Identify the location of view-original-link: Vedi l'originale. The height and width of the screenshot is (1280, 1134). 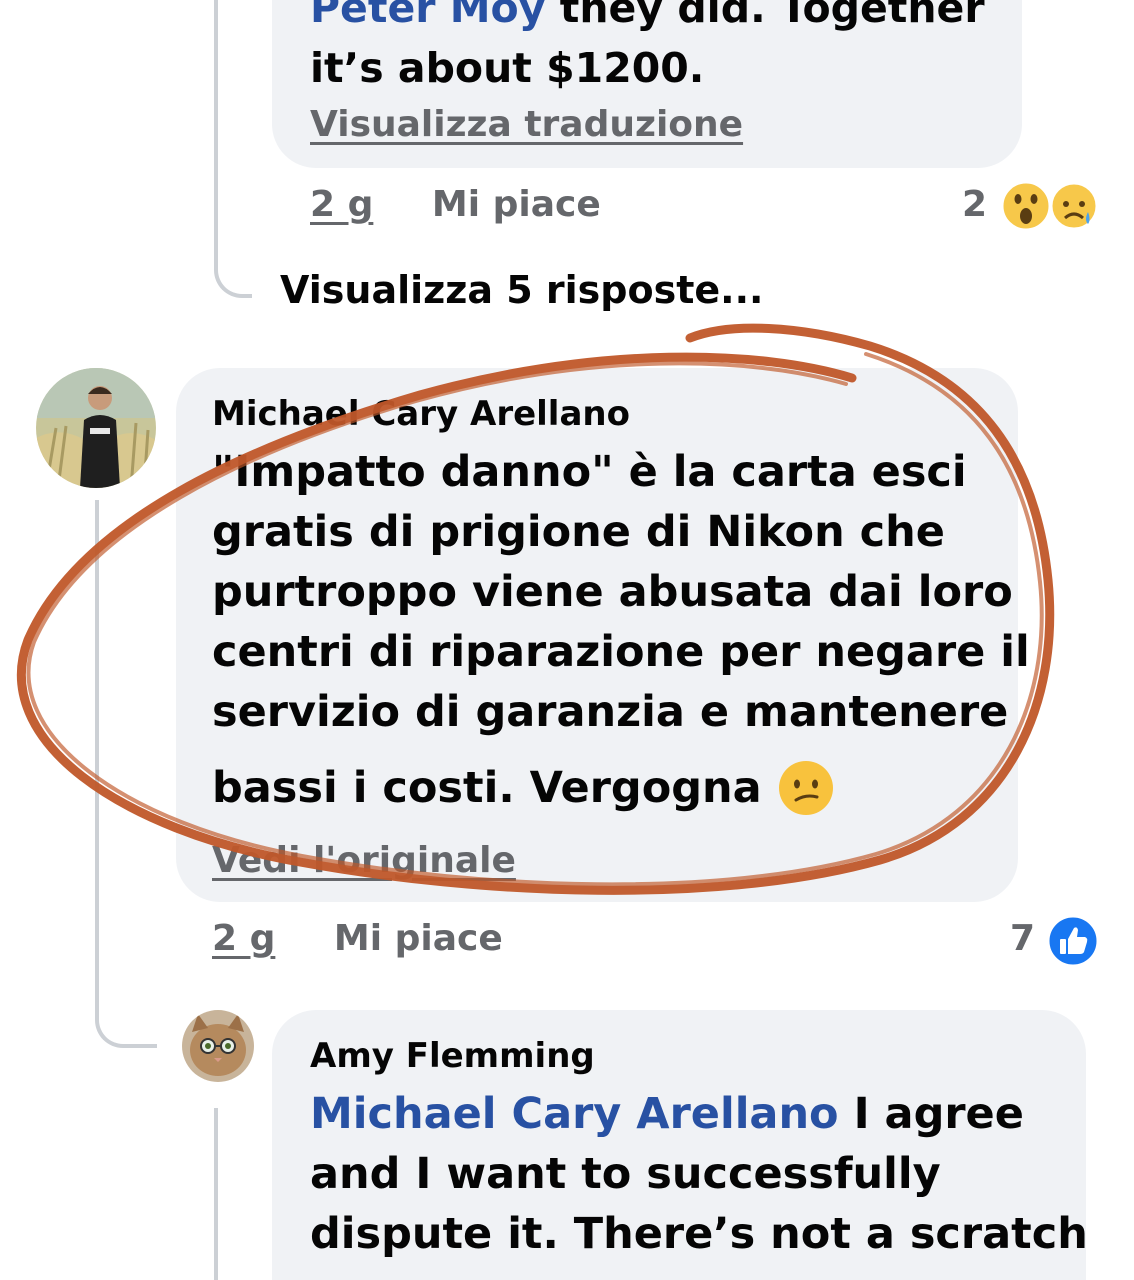
(364, 860).